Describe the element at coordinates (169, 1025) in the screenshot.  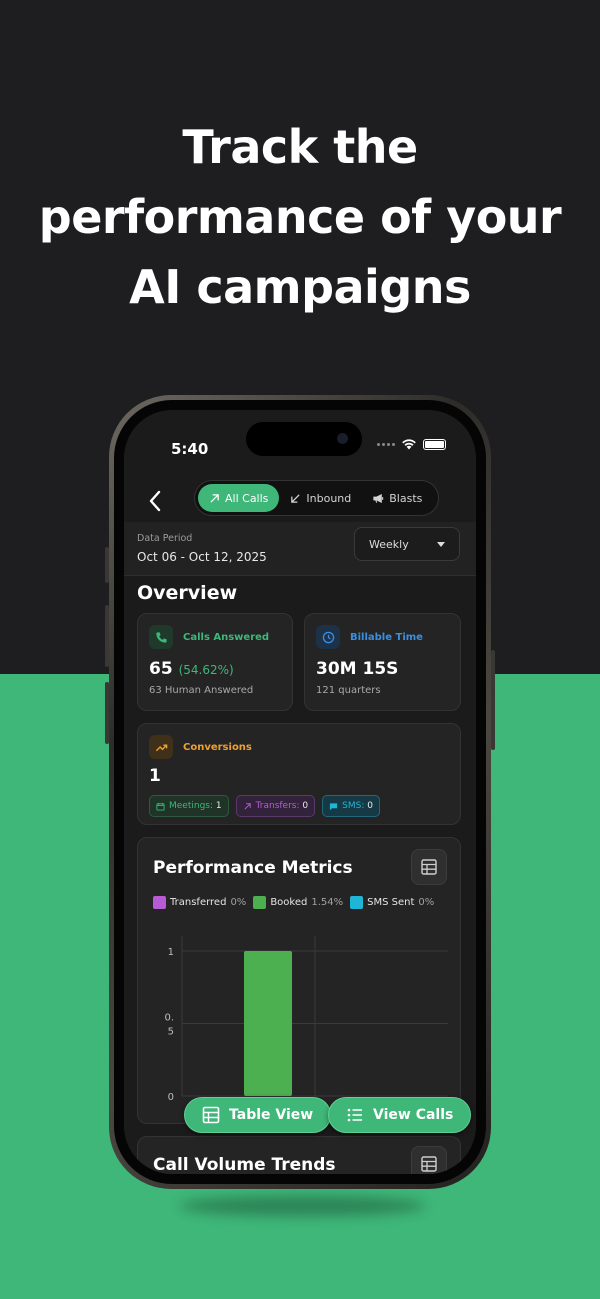
I see `y-tick-label: 0. 5` at that location.